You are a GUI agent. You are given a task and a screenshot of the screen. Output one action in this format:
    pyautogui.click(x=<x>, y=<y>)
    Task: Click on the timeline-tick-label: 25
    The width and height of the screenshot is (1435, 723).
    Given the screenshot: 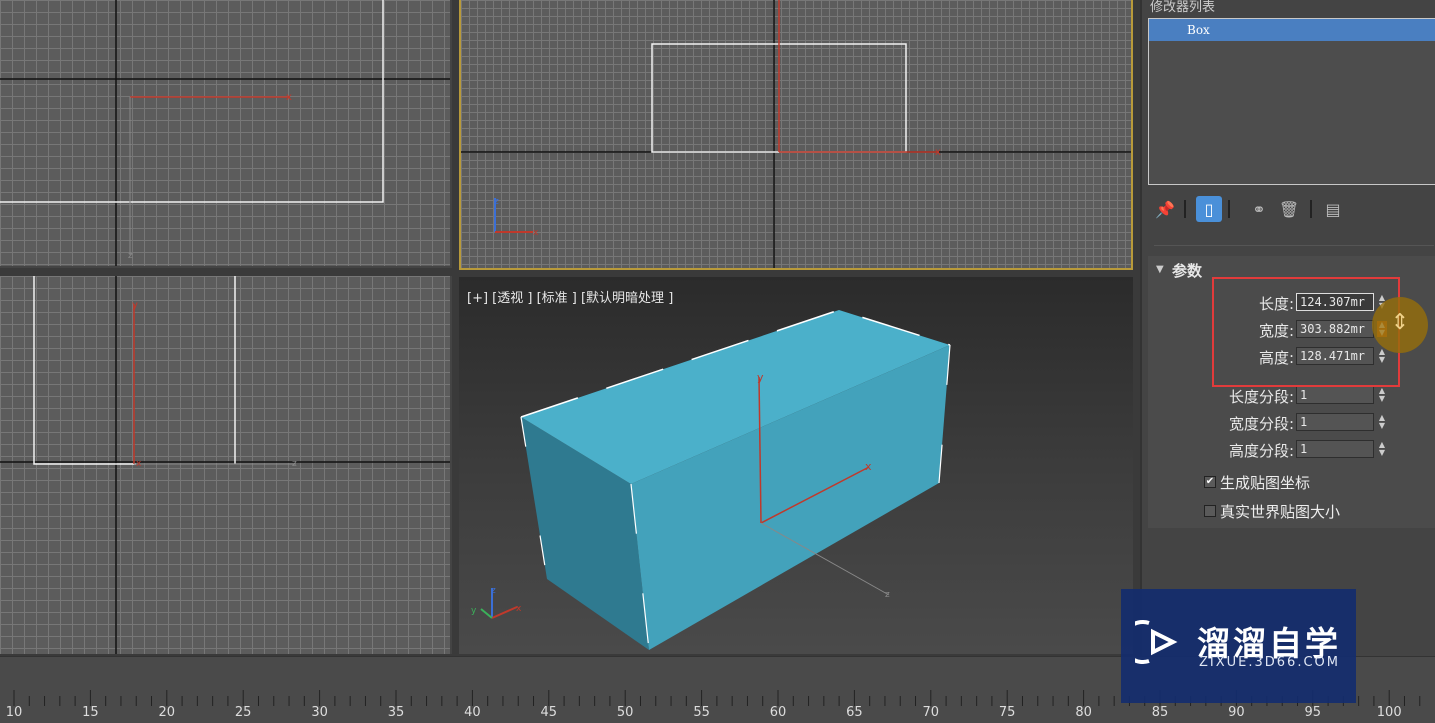 What is the action you would take?
    pyautogui.click(x=243, y=712)
    